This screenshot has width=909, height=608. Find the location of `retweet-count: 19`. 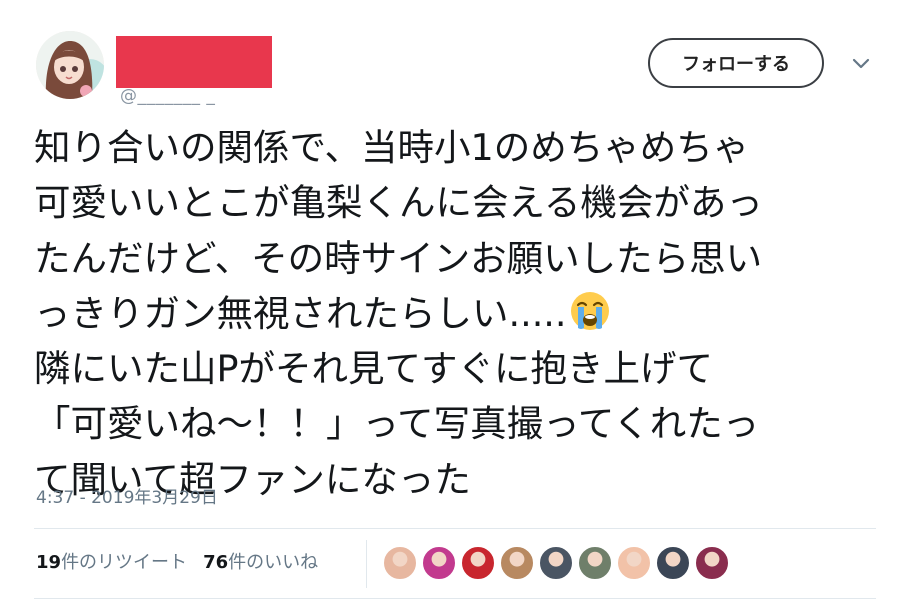

retweet-count: 19 is located at coordinates (49, 562).